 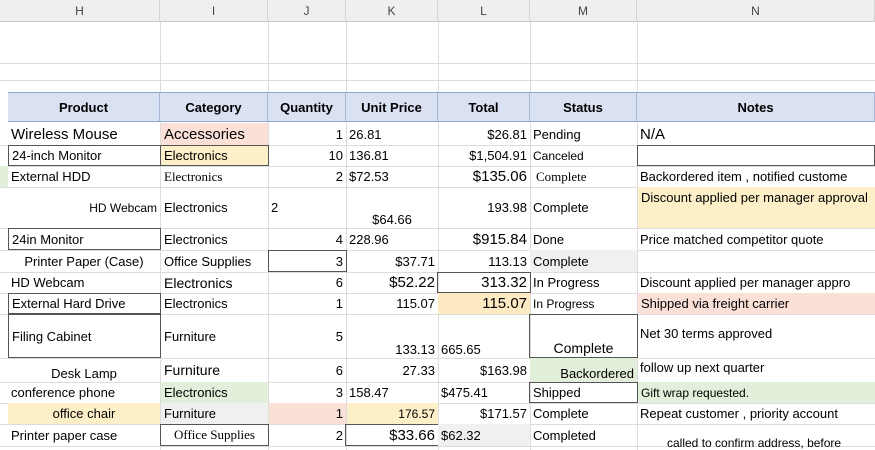 What do you see at coordinates (484, 392) in the screenshot?
I see `cell-total: $475.41` at bounding box center [484, 392].